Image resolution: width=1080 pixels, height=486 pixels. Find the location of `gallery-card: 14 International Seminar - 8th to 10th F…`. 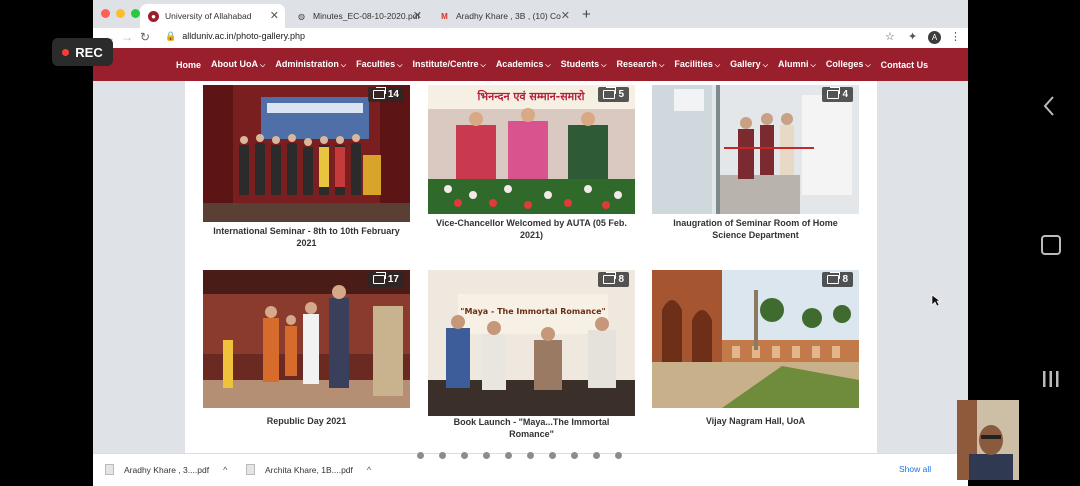

gallery-card: 14 International Seminar - 8th to 10th F… is located at coordinates (306, 167).